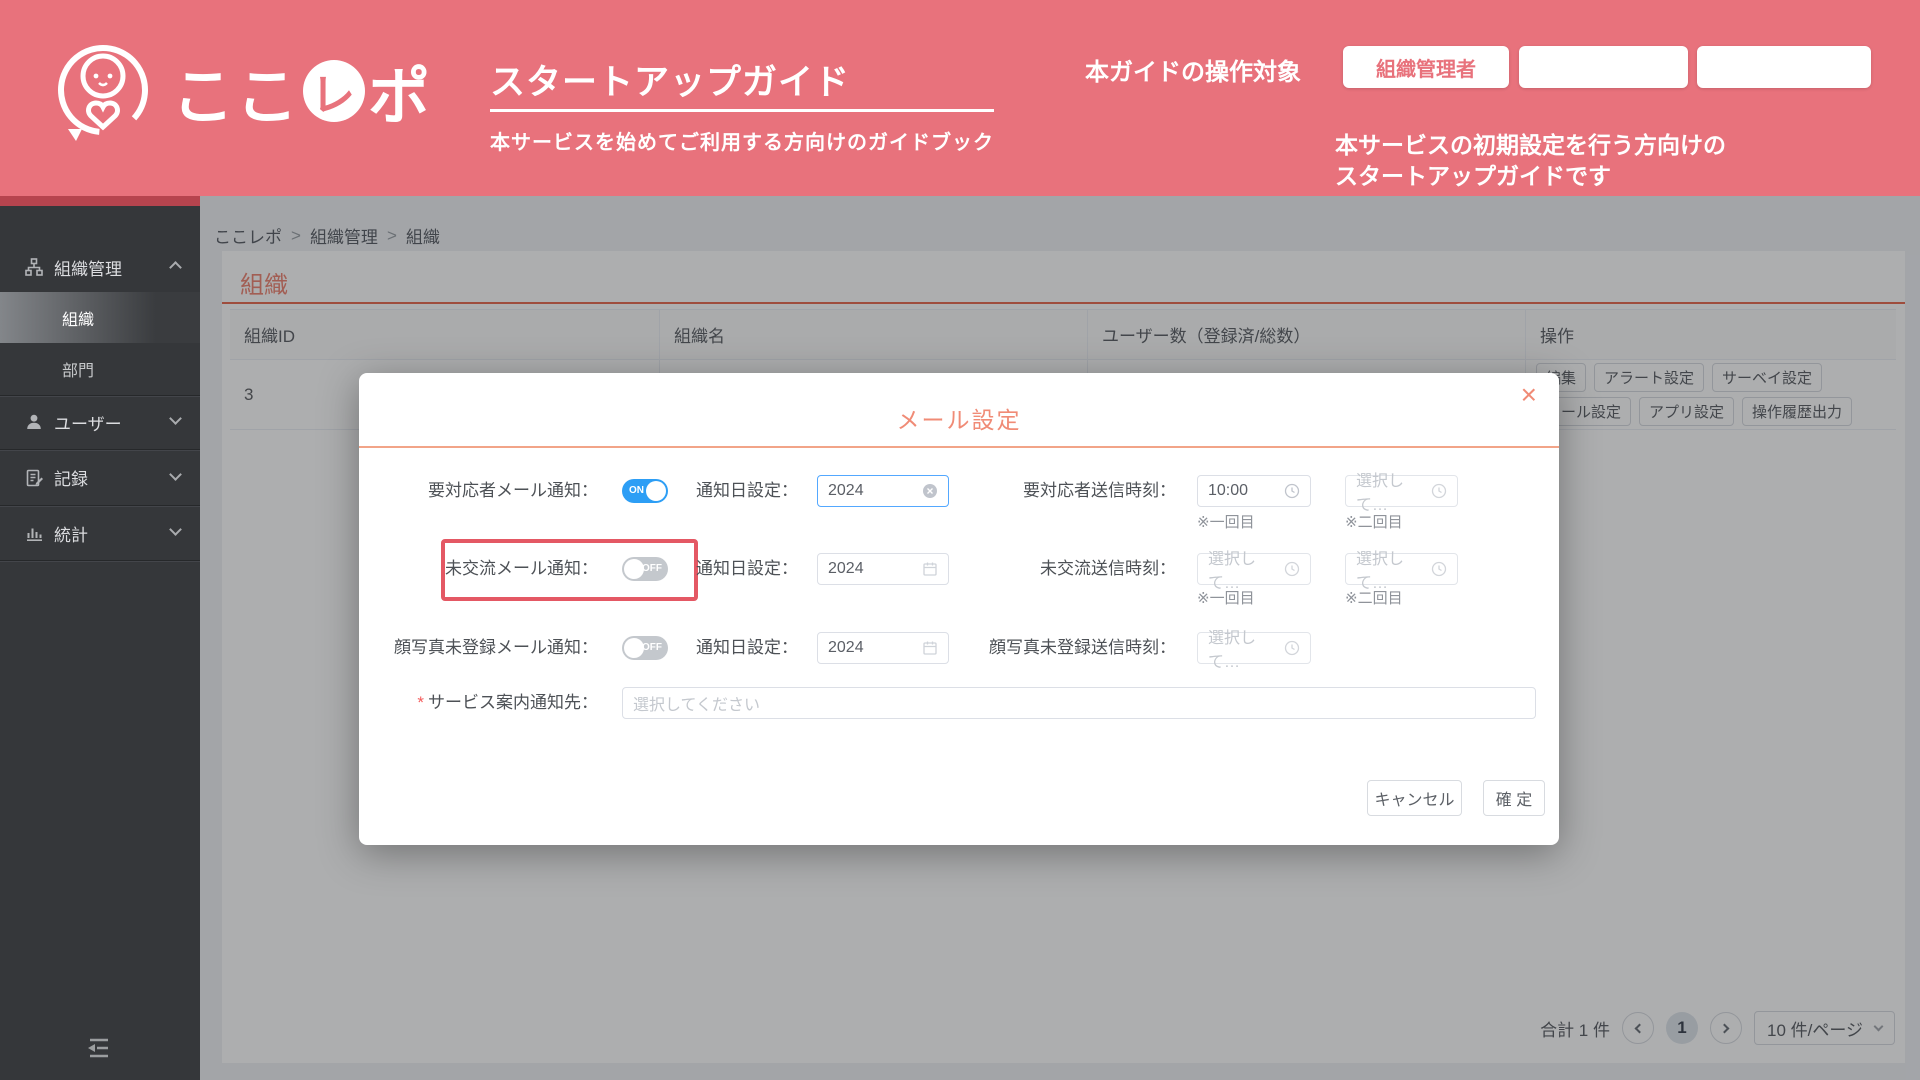  I want to click on mascot-logo-icon, so click(103, 93).